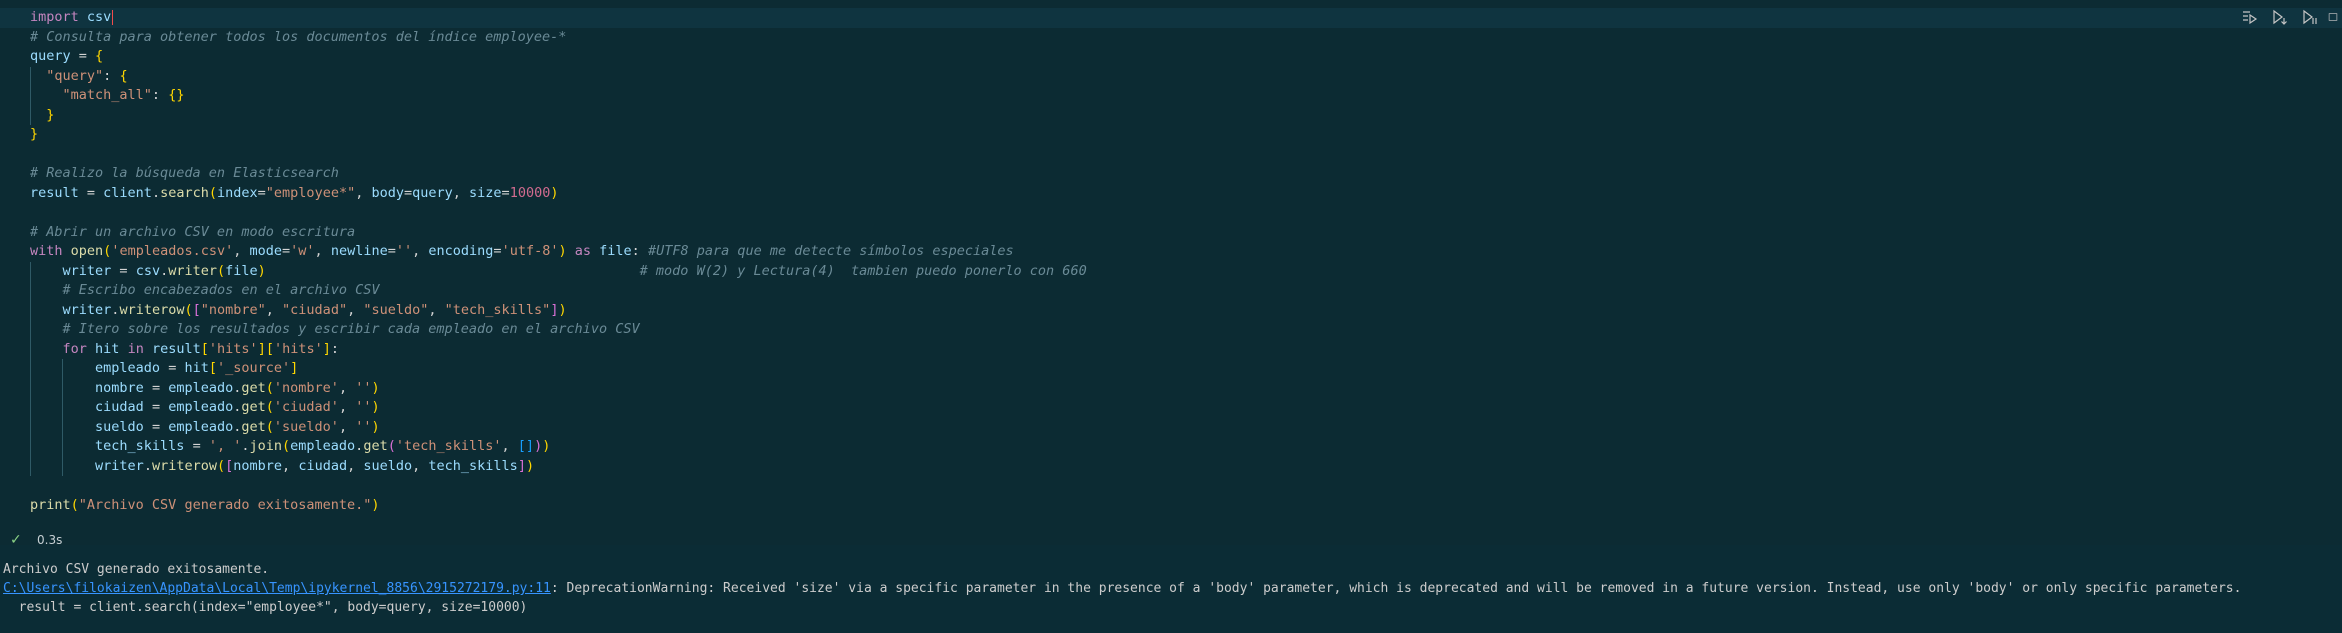  I want to click on execution-status: ✓ 0.3s, so click(200, 540).